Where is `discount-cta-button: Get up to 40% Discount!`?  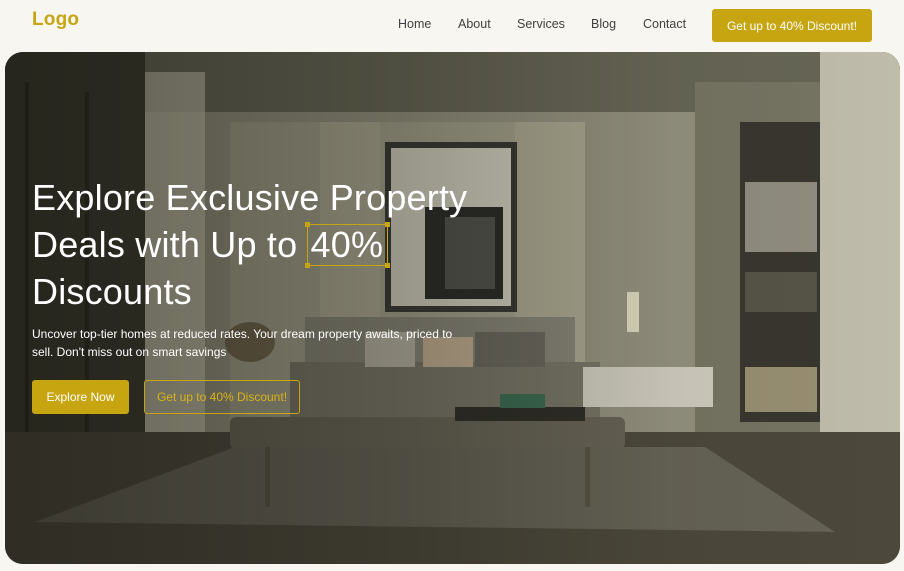
discount-cta-button: Get up to 40% Discount! is located at coordinates (792, 25).